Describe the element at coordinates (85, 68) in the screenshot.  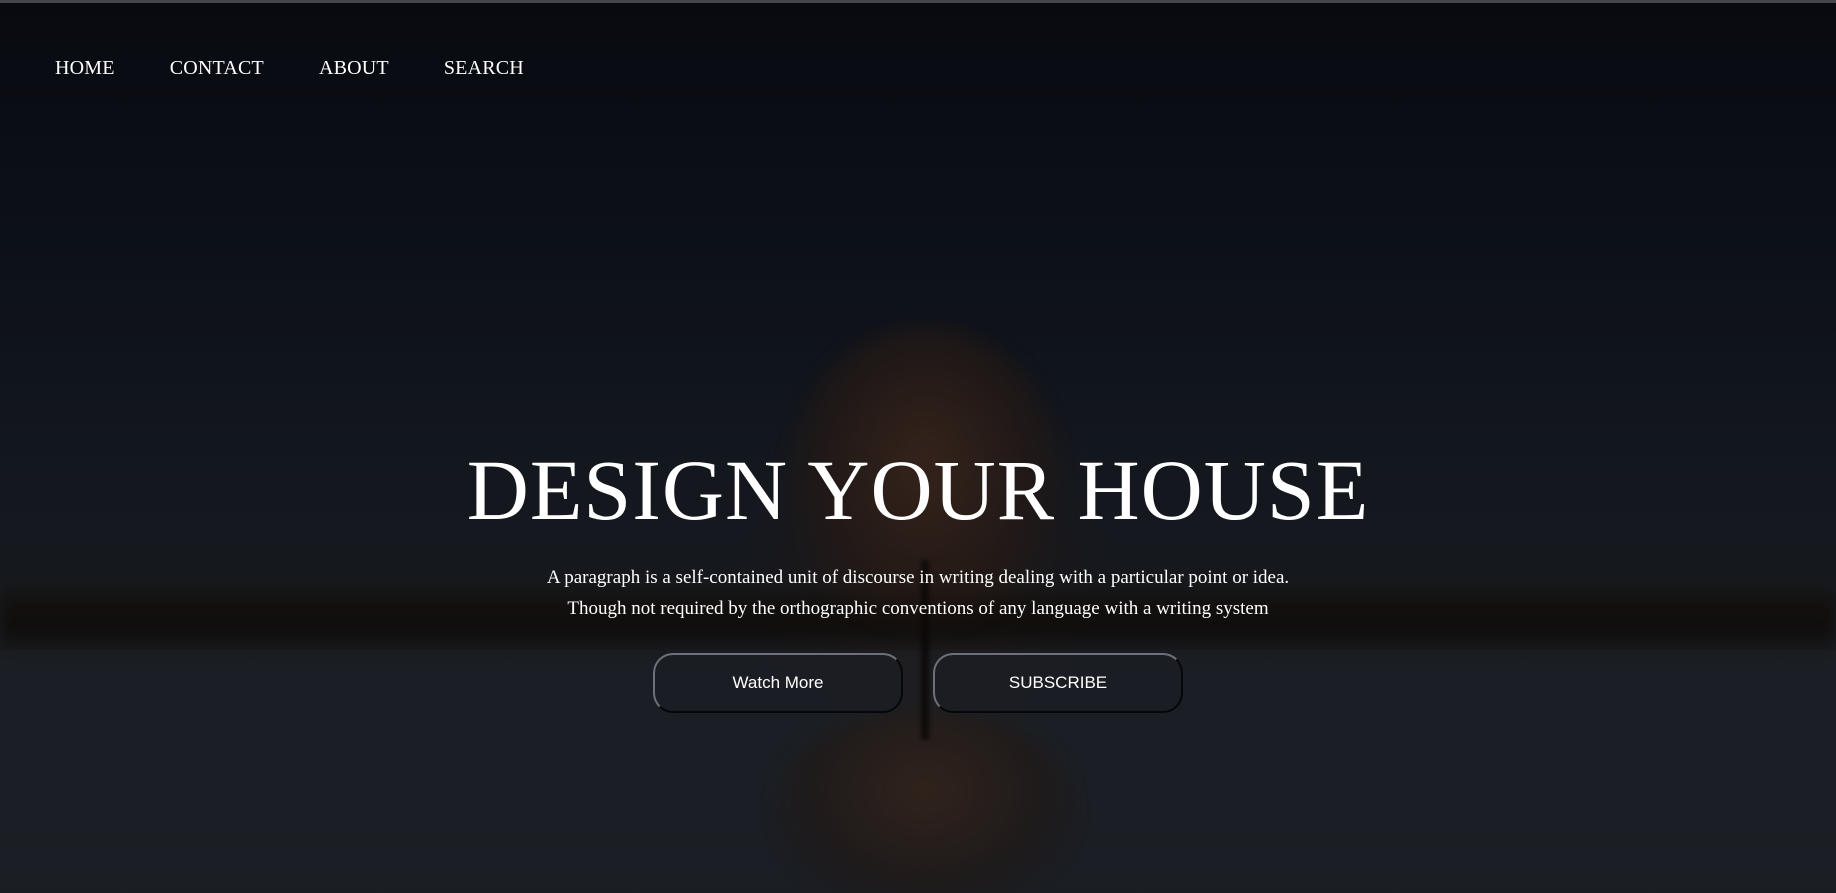
I see `nav-item-home: HOME` at that location.